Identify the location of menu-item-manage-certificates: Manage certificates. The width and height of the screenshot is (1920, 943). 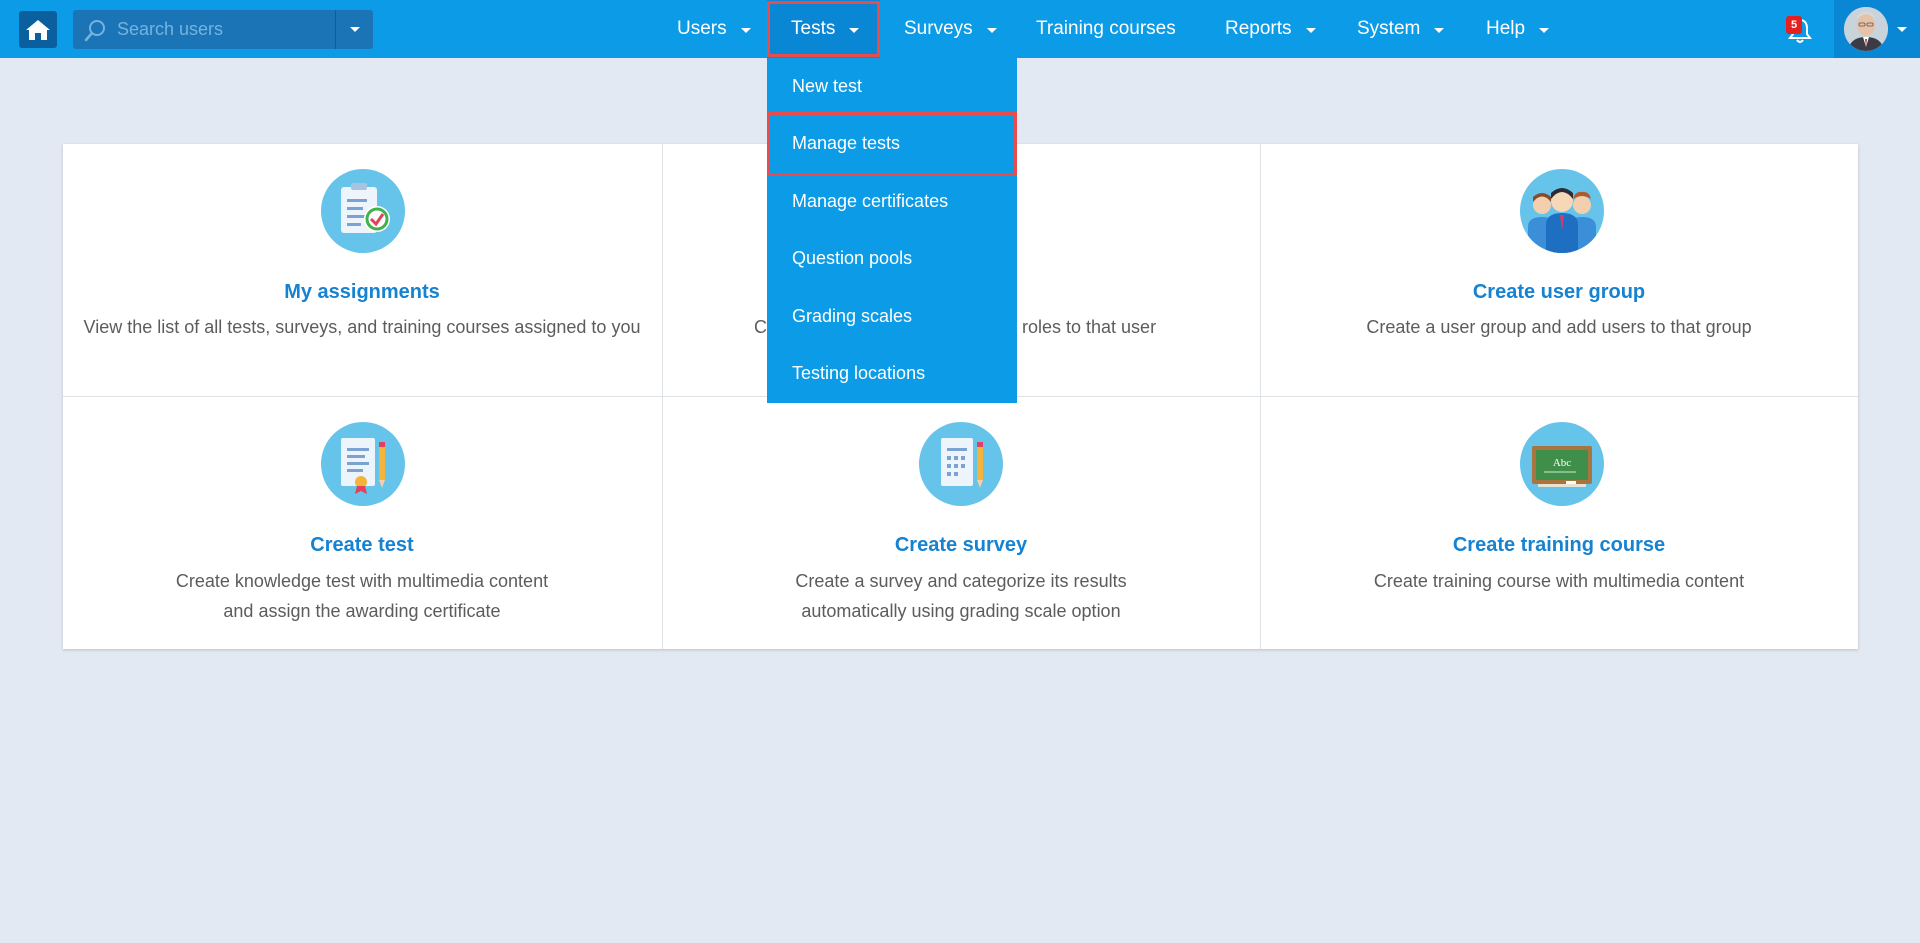
(892, 201).